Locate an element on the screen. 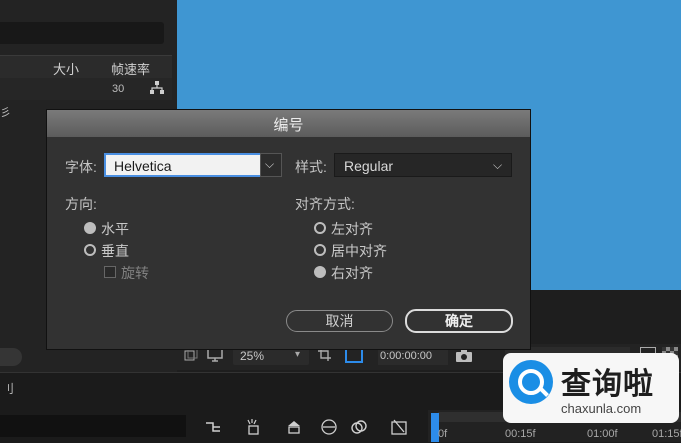 Image resolution: width=681 pixels, height=443 pixels. direction-horizontal-radio is located at coordinates (90, 228).